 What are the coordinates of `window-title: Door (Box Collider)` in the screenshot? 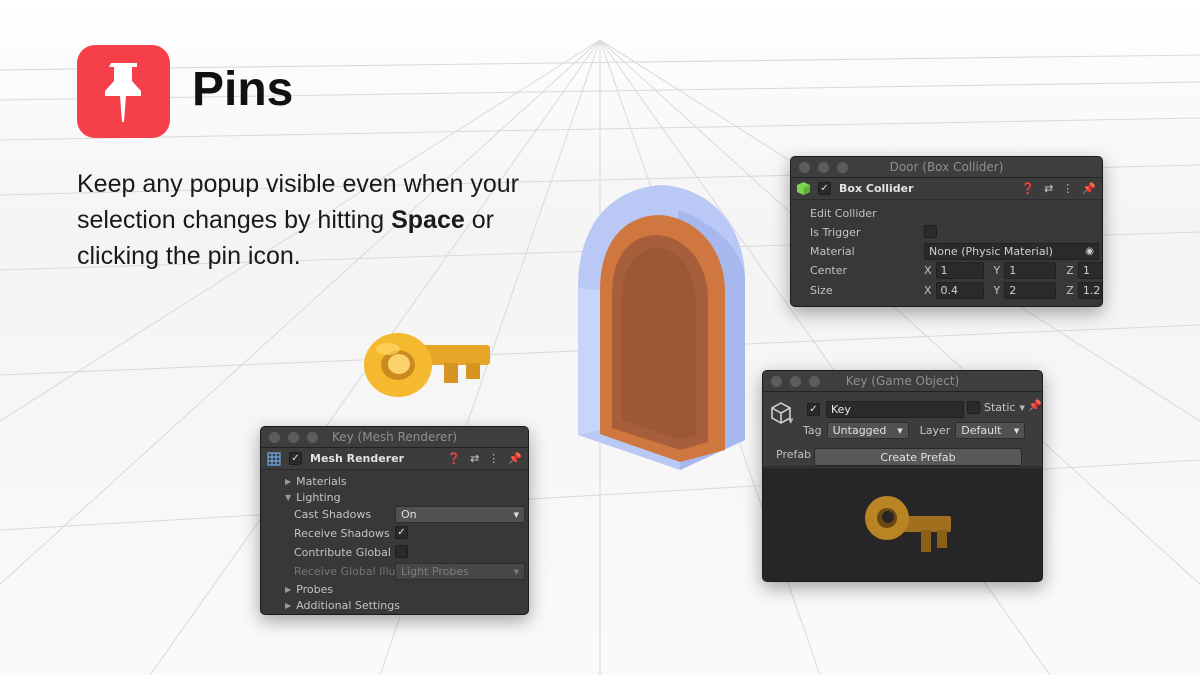 It's located at (946, 167).